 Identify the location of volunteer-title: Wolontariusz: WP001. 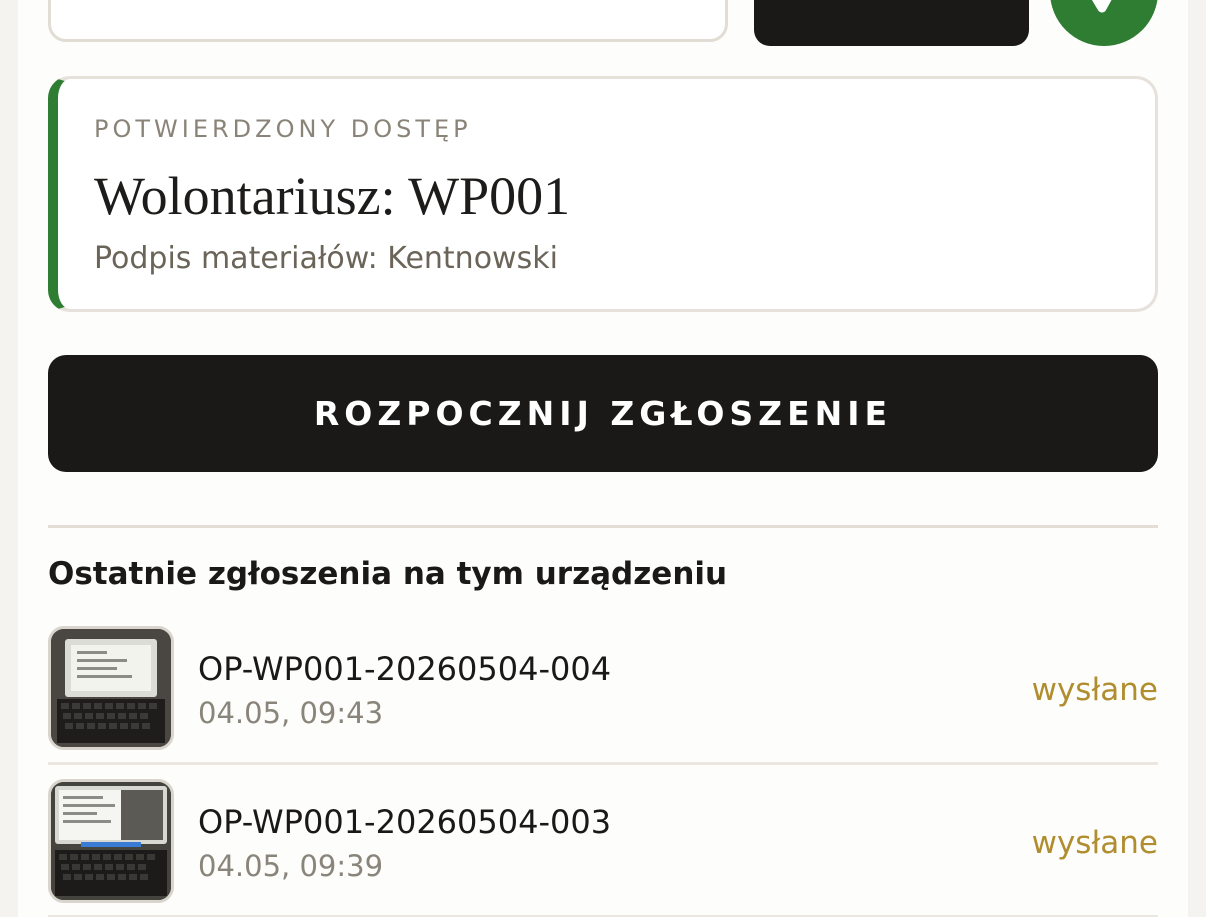
(332, 196).